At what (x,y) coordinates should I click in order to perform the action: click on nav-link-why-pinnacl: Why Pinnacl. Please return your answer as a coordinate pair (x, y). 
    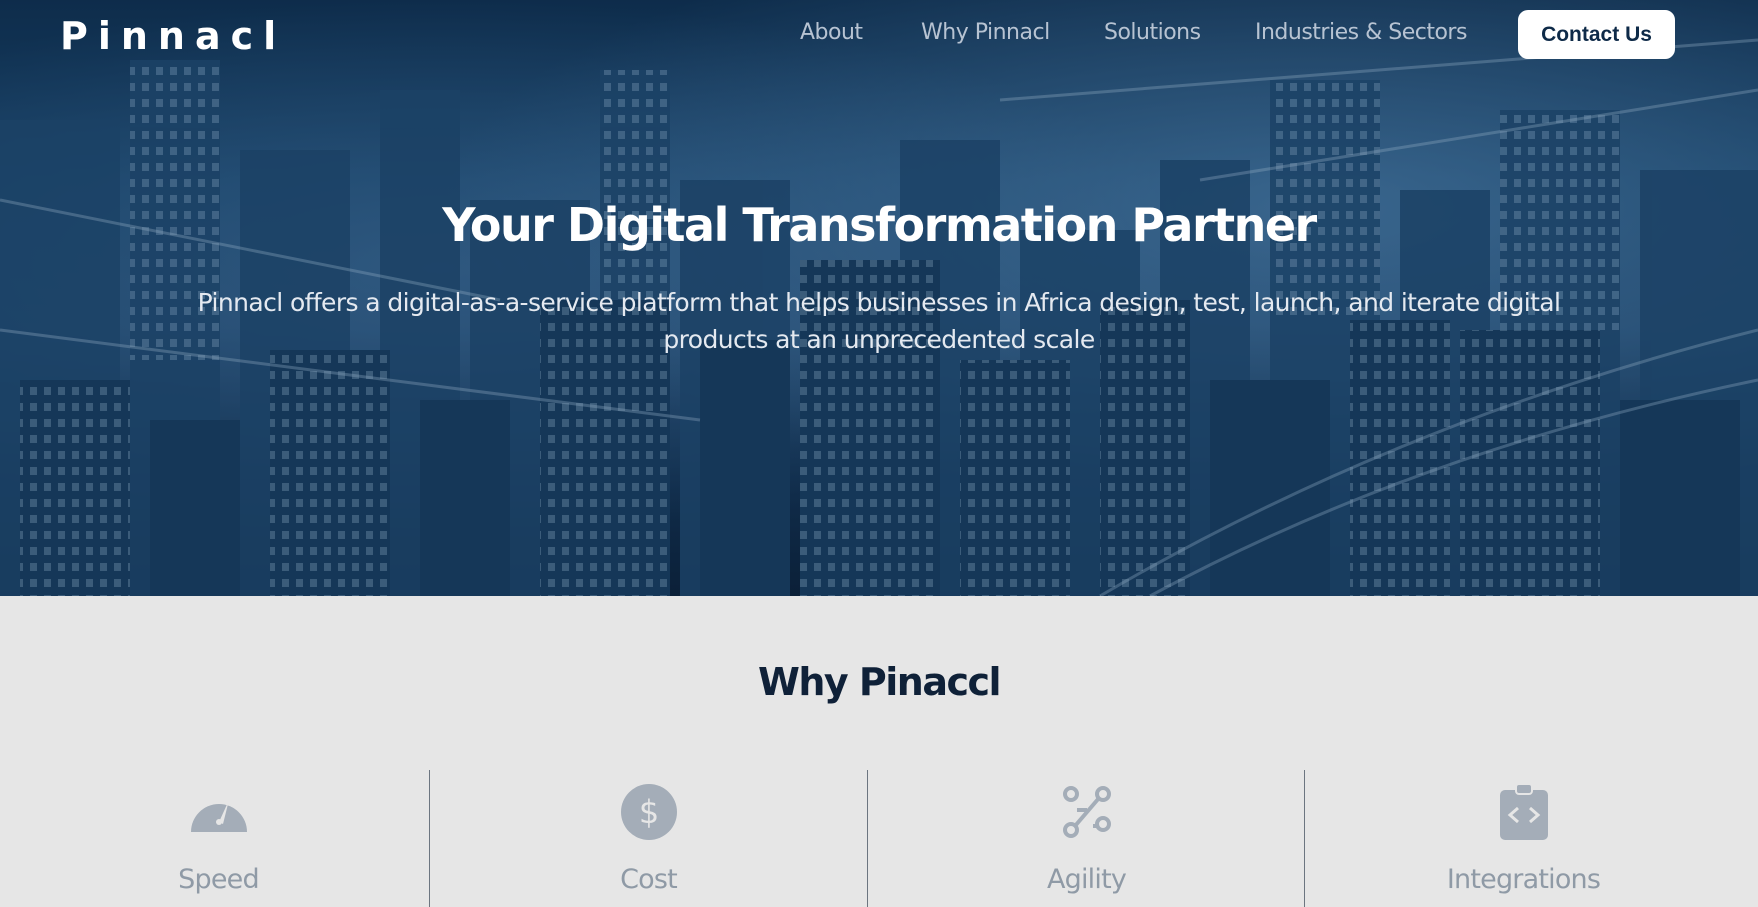
    Looking at the image, I should click on (985, 32).